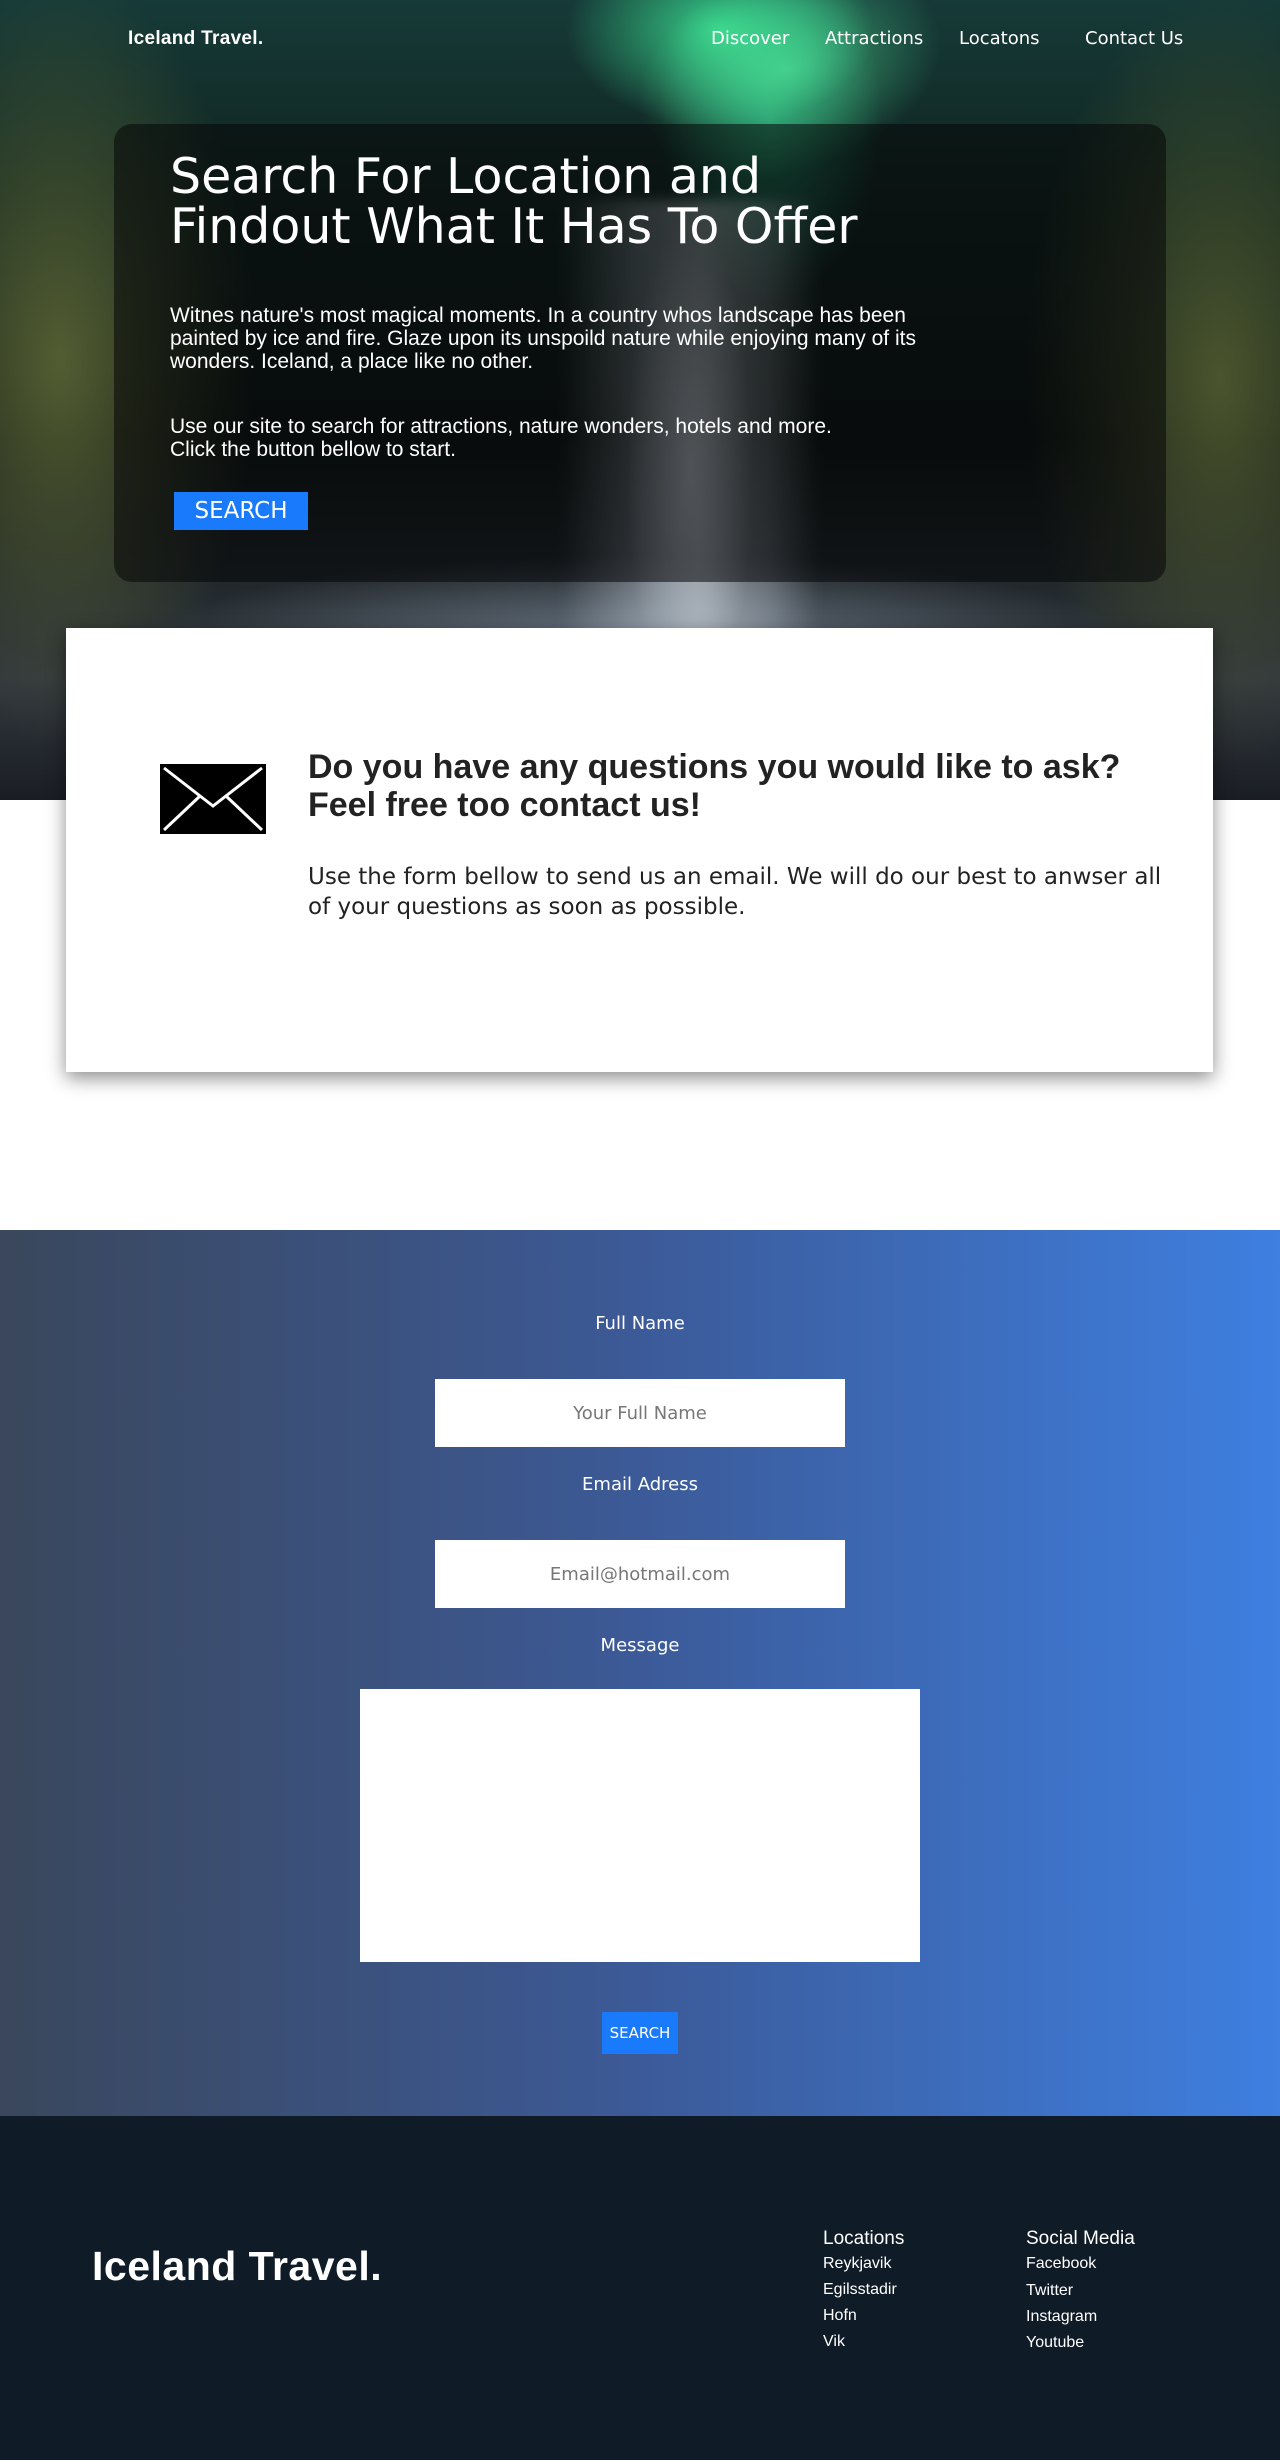  Describe the element at coordinates (864, 2238) in the screenshot. I see `footer-locations-heading: Locations` at that location.